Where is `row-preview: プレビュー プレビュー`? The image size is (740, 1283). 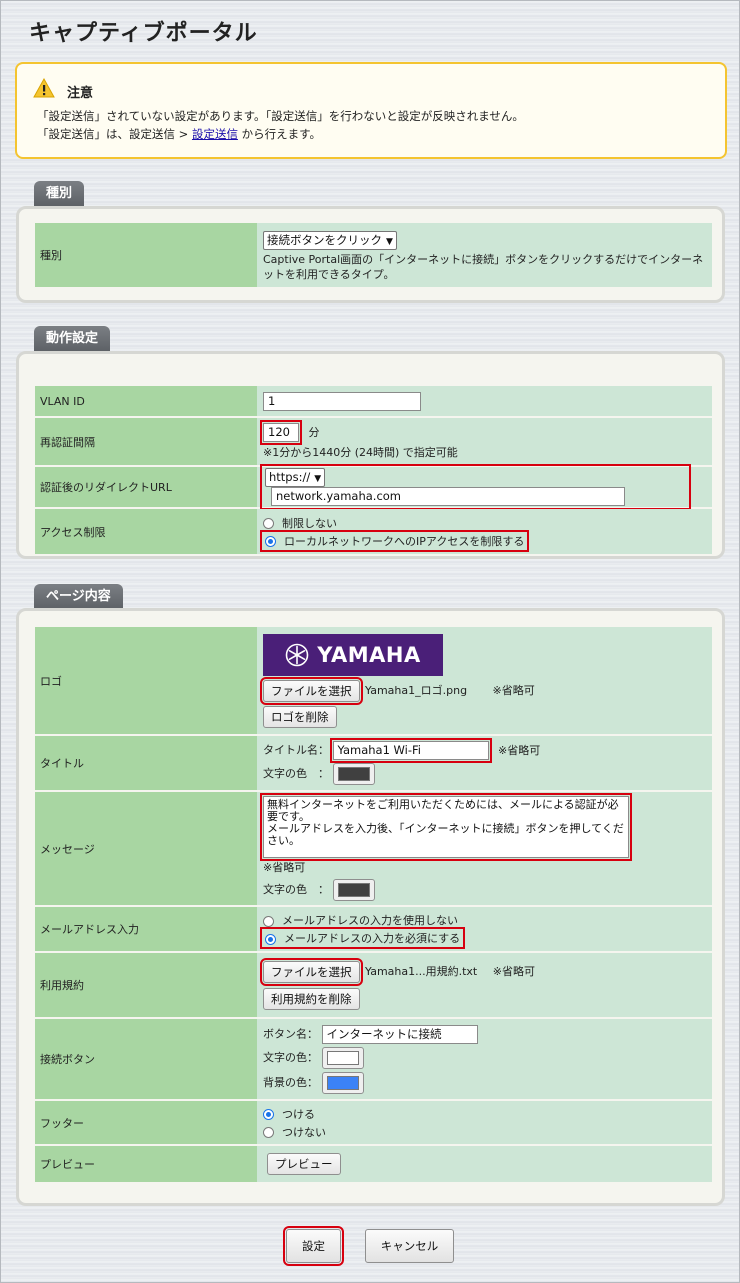 row-preview: プレビュー プレビュー is located at coordinates (373, 1164).